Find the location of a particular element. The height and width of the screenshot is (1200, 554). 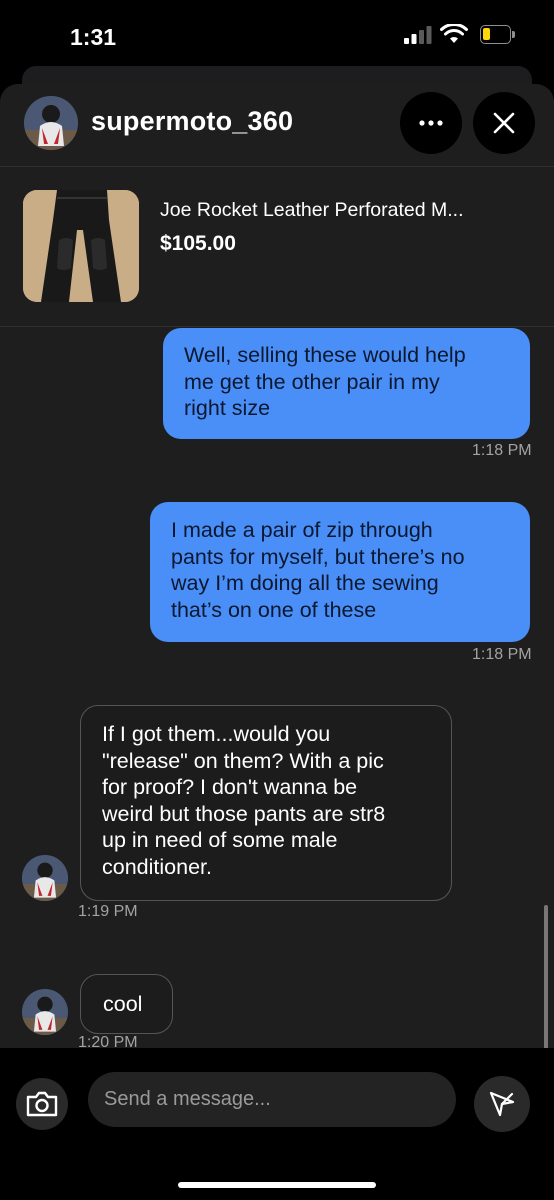

close-button is located at coordinates (504, 123).